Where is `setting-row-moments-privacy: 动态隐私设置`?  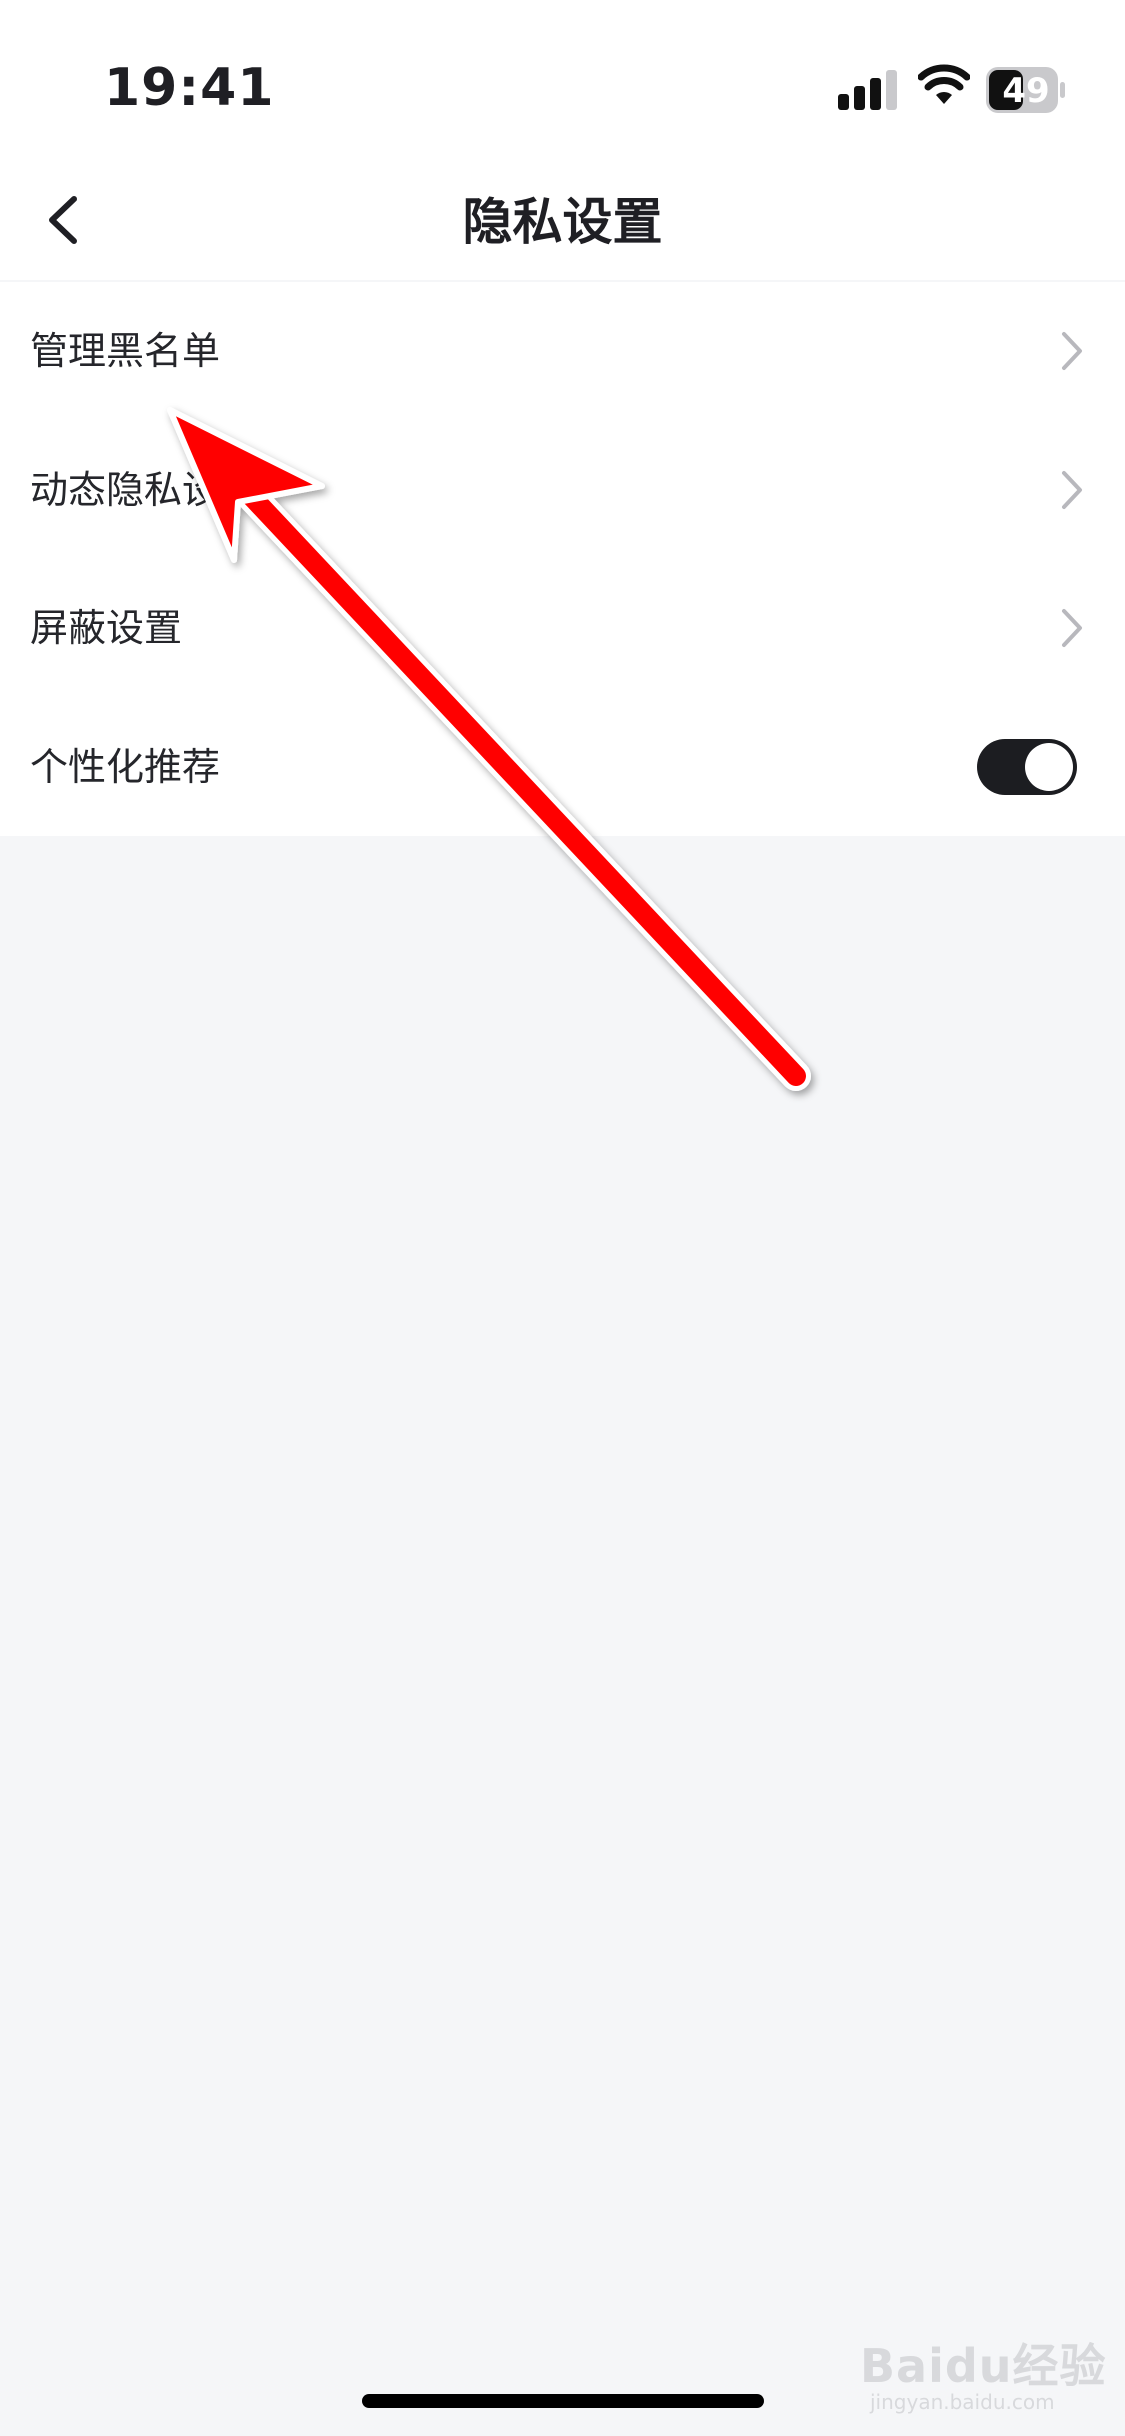 setting-row-moments-privacy: 动态隐私设置 is located at coordinates (562, 490).